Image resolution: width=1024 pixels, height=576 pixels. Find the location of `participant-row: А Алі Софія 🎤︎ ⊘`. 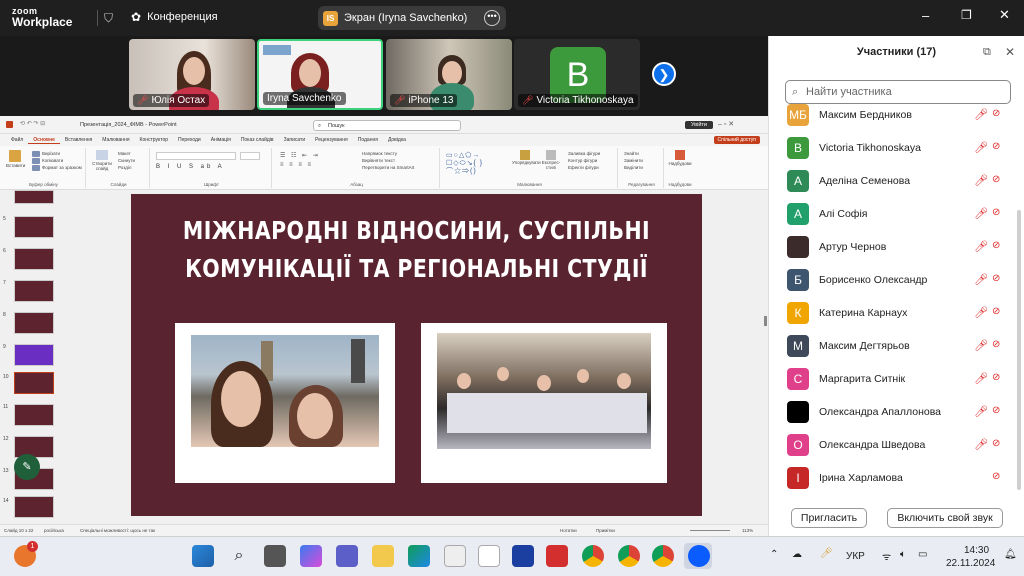

participant-row: А Алі Софія 🎤︎ ⊘ is located at coordinates (893, 215).